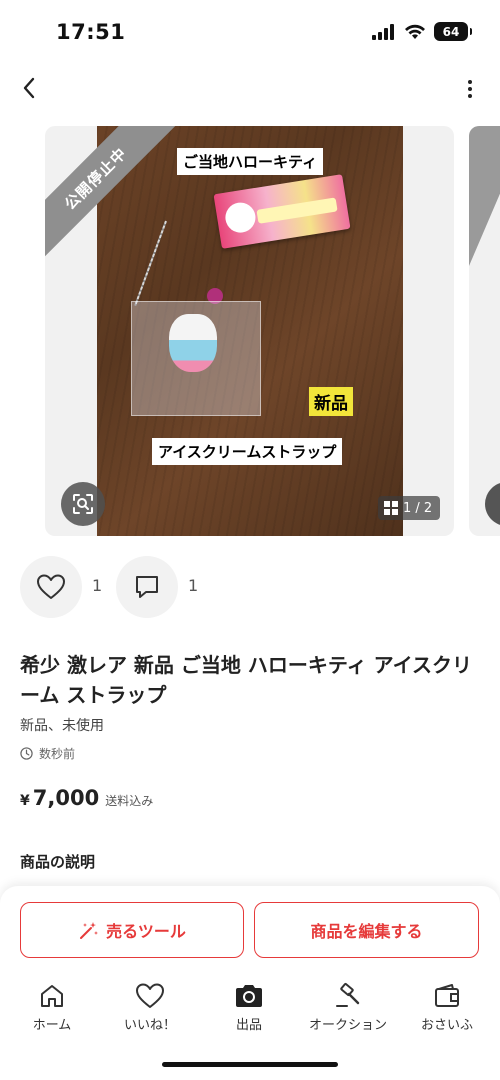 The image size is (500, 1080). What do you see at coordinates (446, 1025) in the screenshot?
I see `tab-wallet-label: おさいふ` at bounding box center [446, 1025].